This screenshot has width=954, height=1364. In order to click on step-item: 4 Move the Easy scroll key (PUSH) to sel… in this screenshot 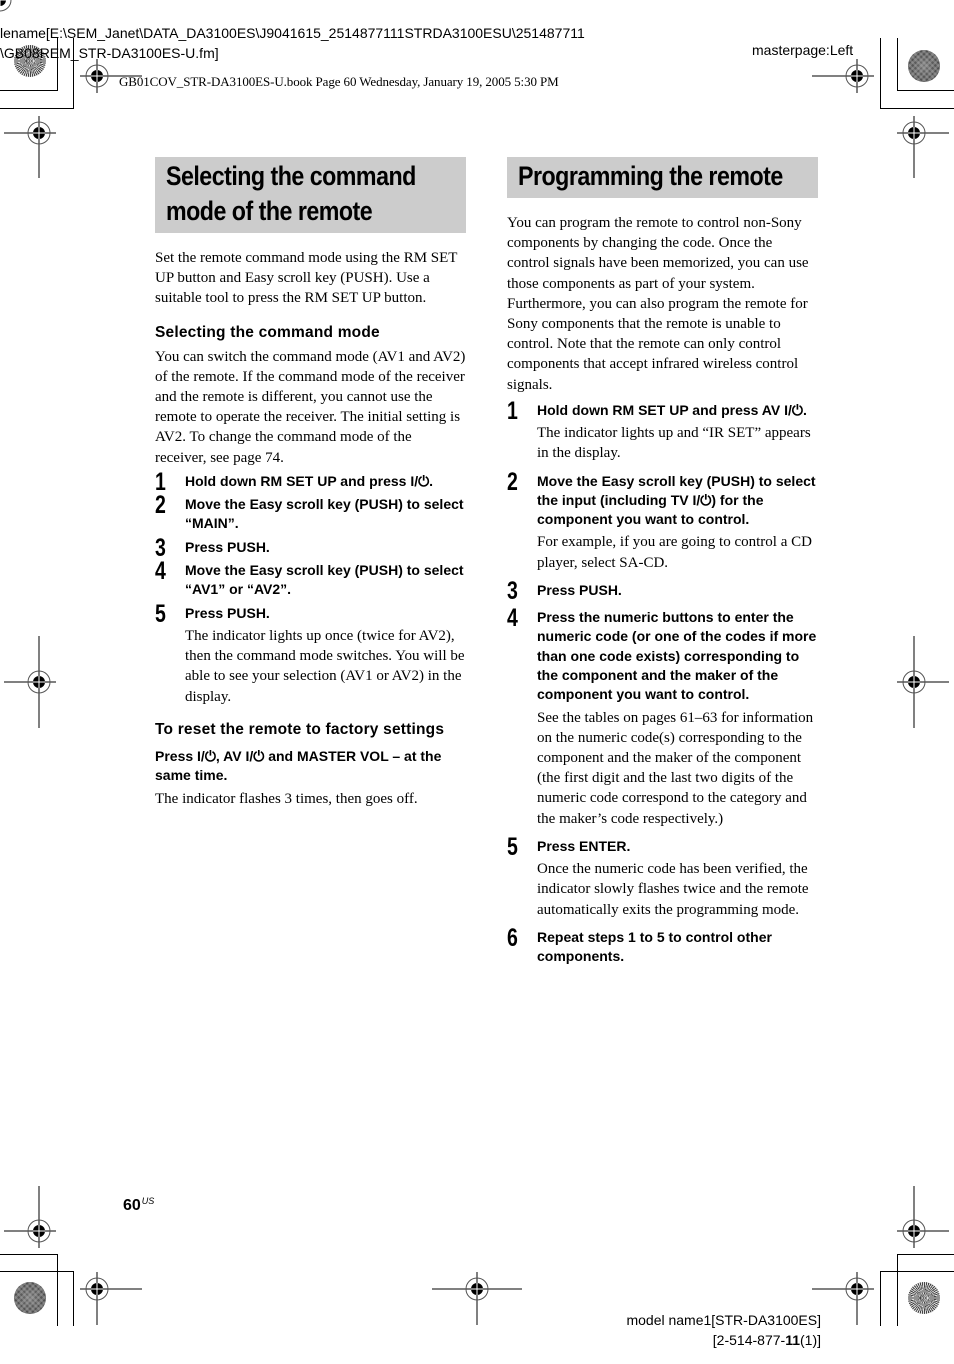, I will do `click(310, 578)`.